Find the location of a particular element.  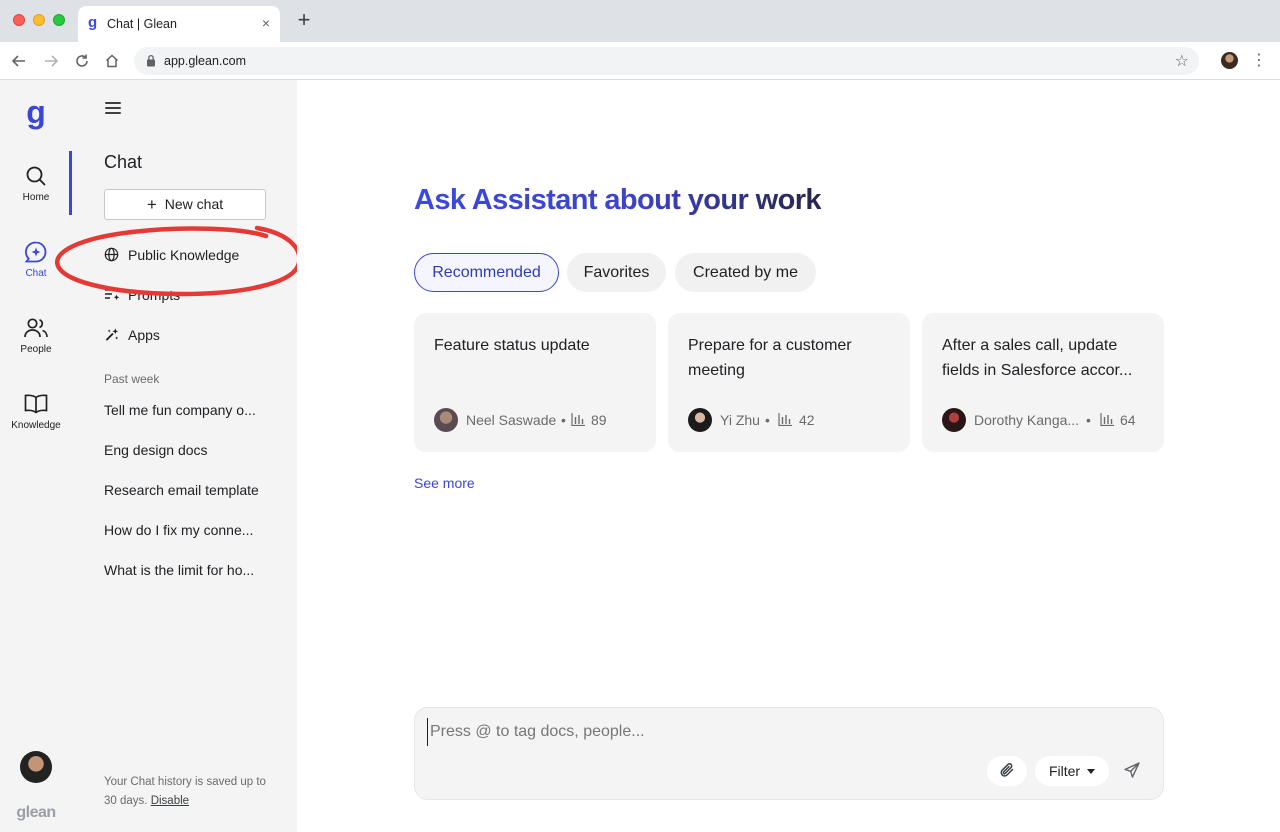

page-title: Ask Assistant about your work is located at coordinates (618, 200).